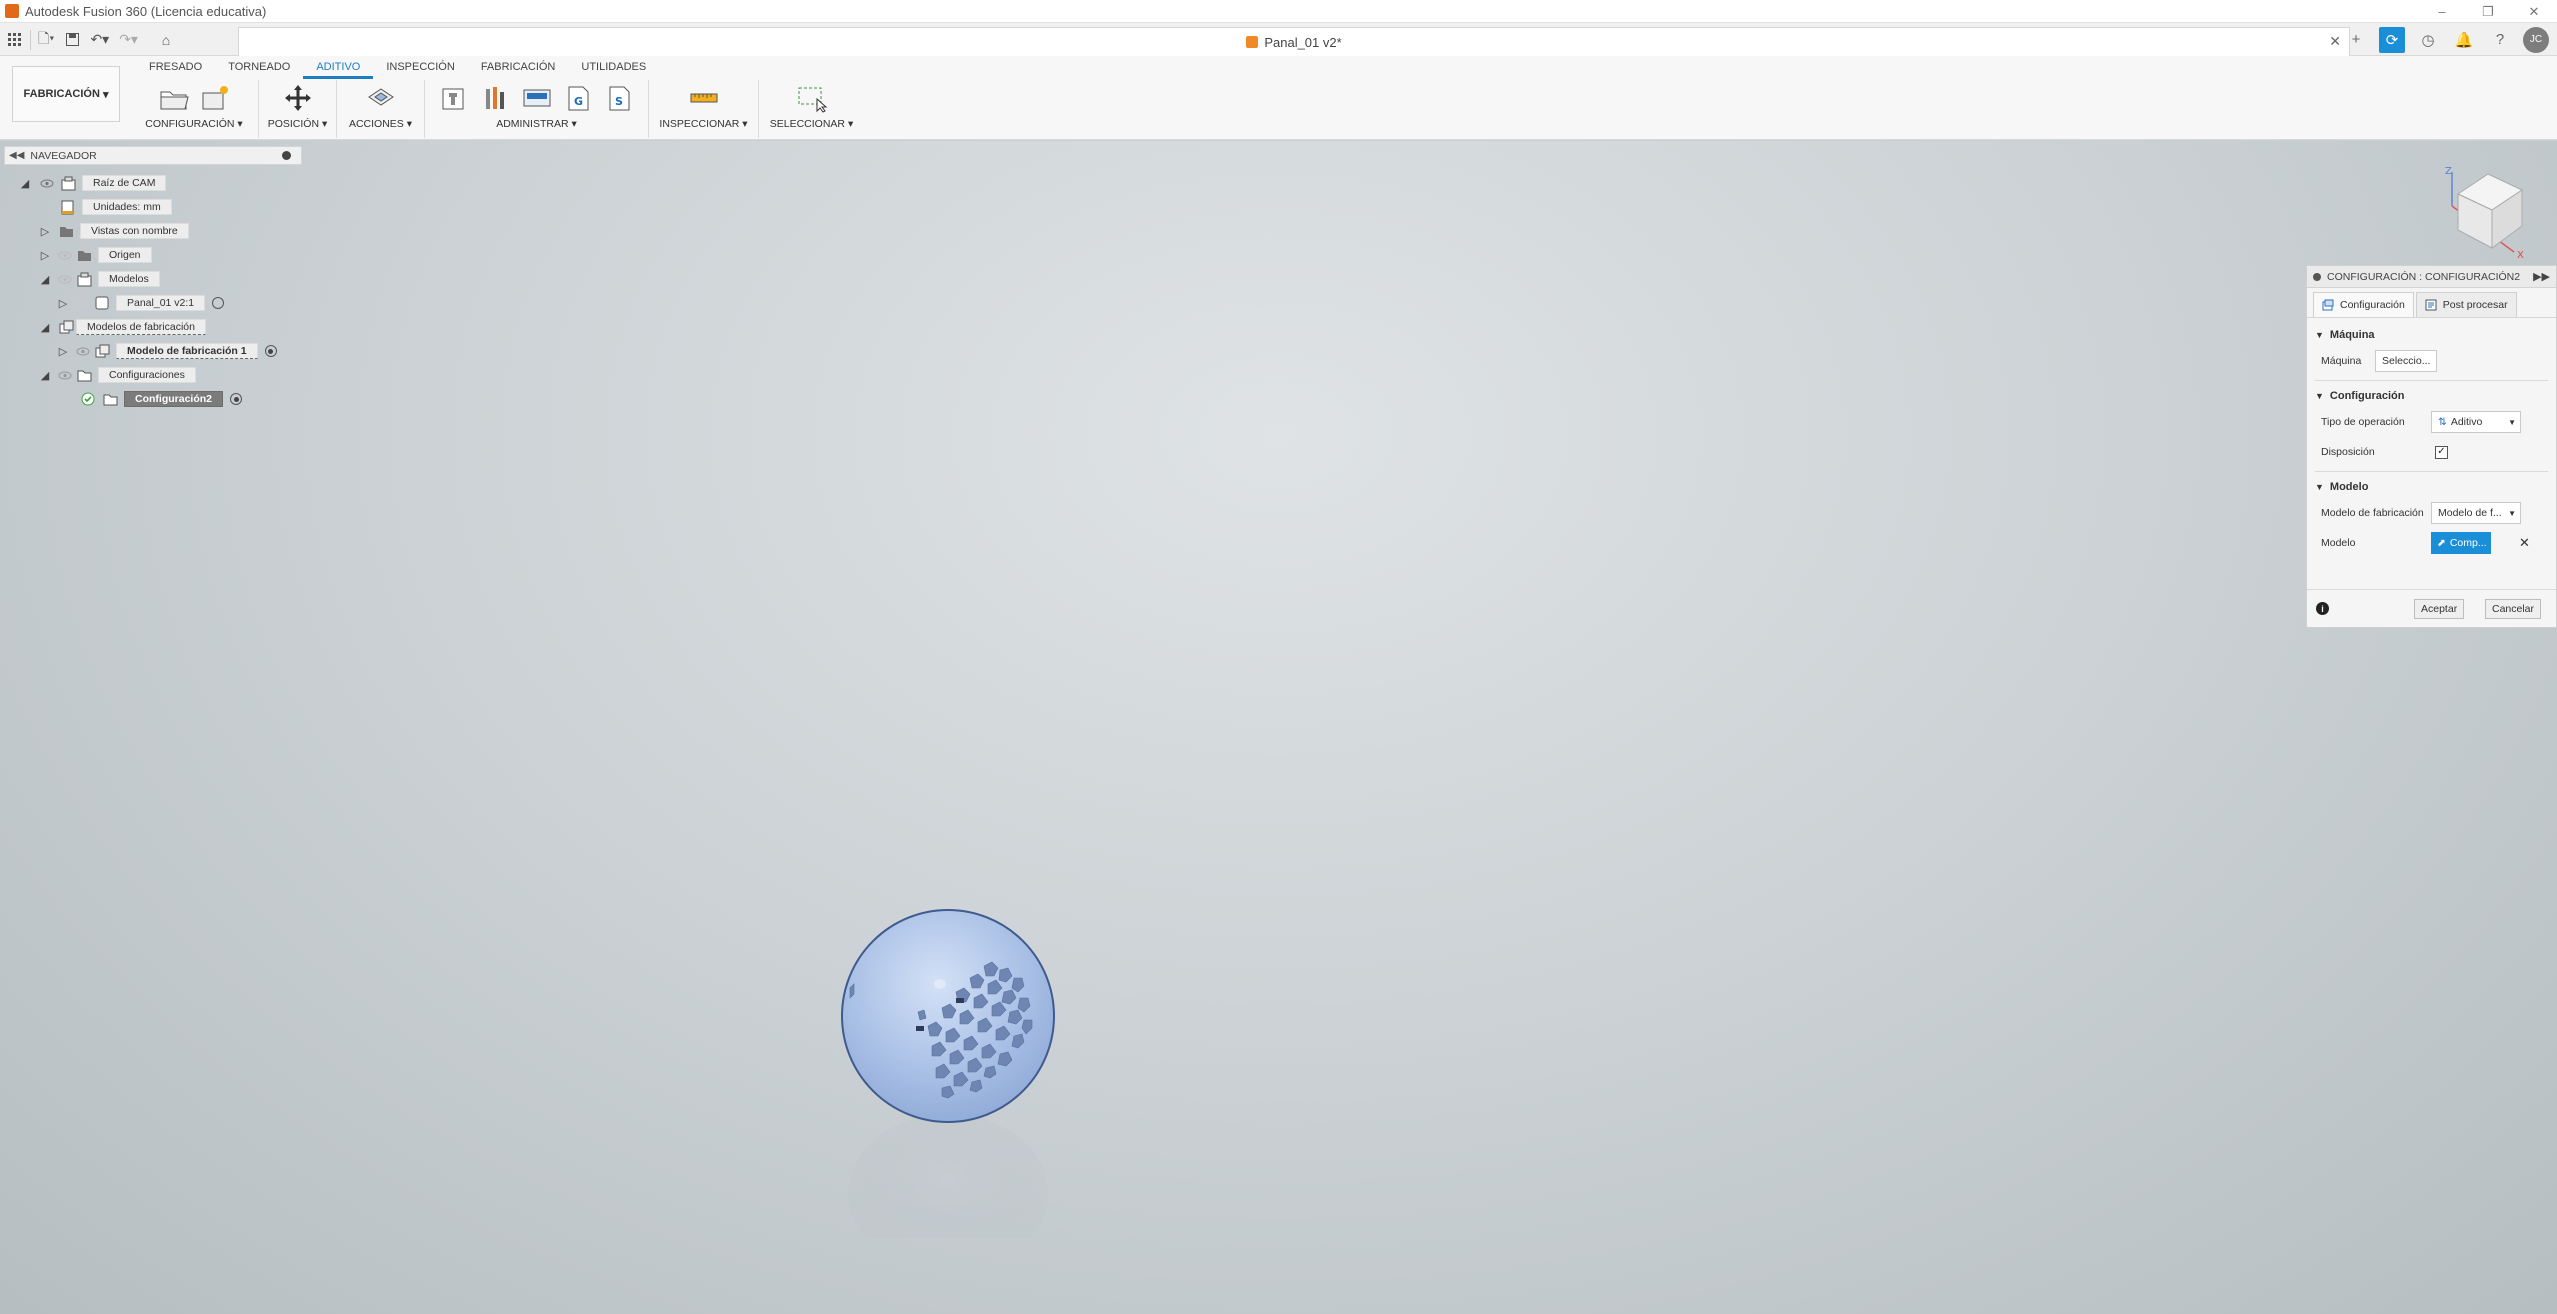 The image size is (2557, 1314). I want to click on tree-label: Configuraciones, so click(147, 375).